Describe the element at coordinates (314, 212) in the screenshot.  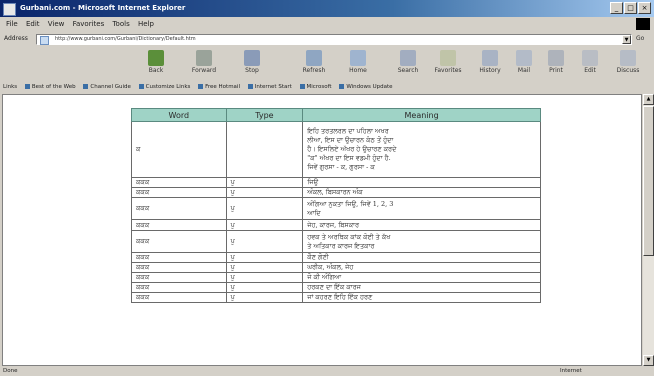
I see `meaning-line: ਆਦਿ` at that location.